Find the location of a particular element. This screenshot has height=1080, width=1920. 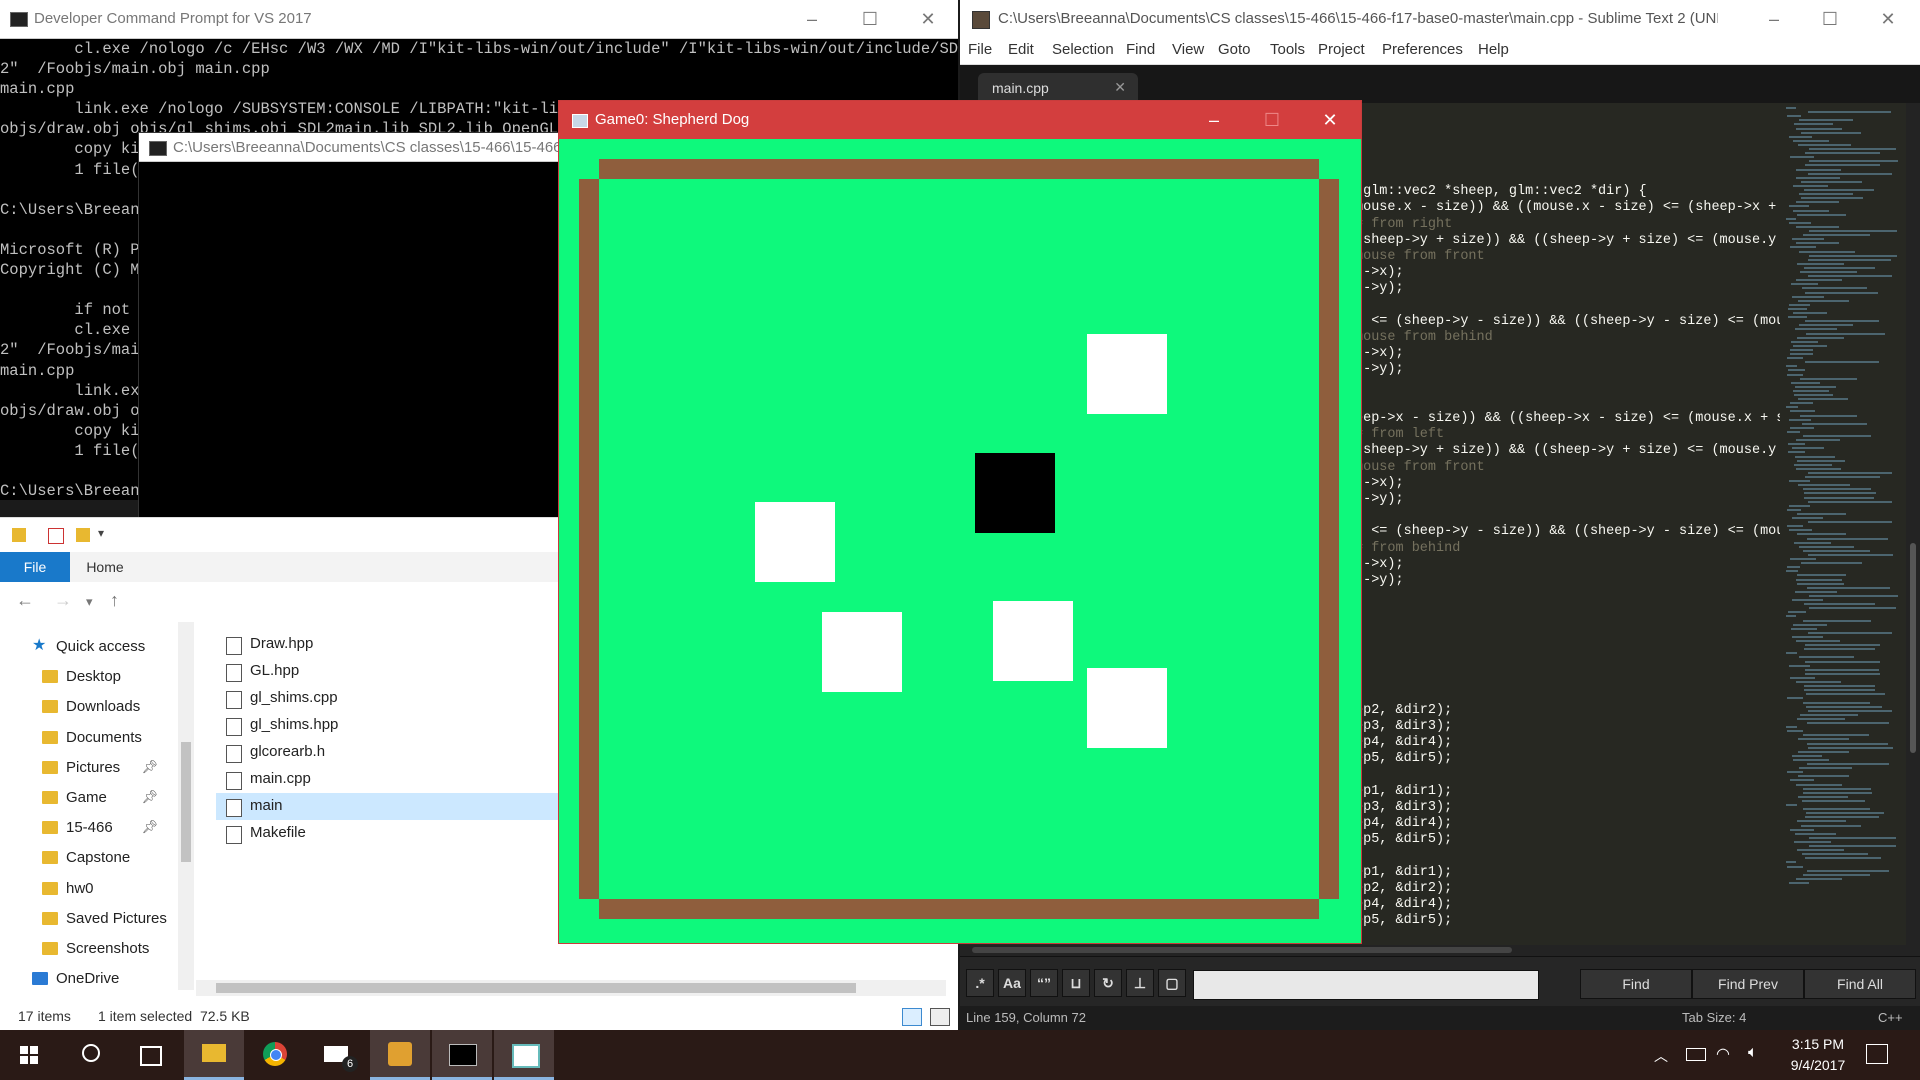

nav-item: OneDrive is located at coordinates (89, 977).